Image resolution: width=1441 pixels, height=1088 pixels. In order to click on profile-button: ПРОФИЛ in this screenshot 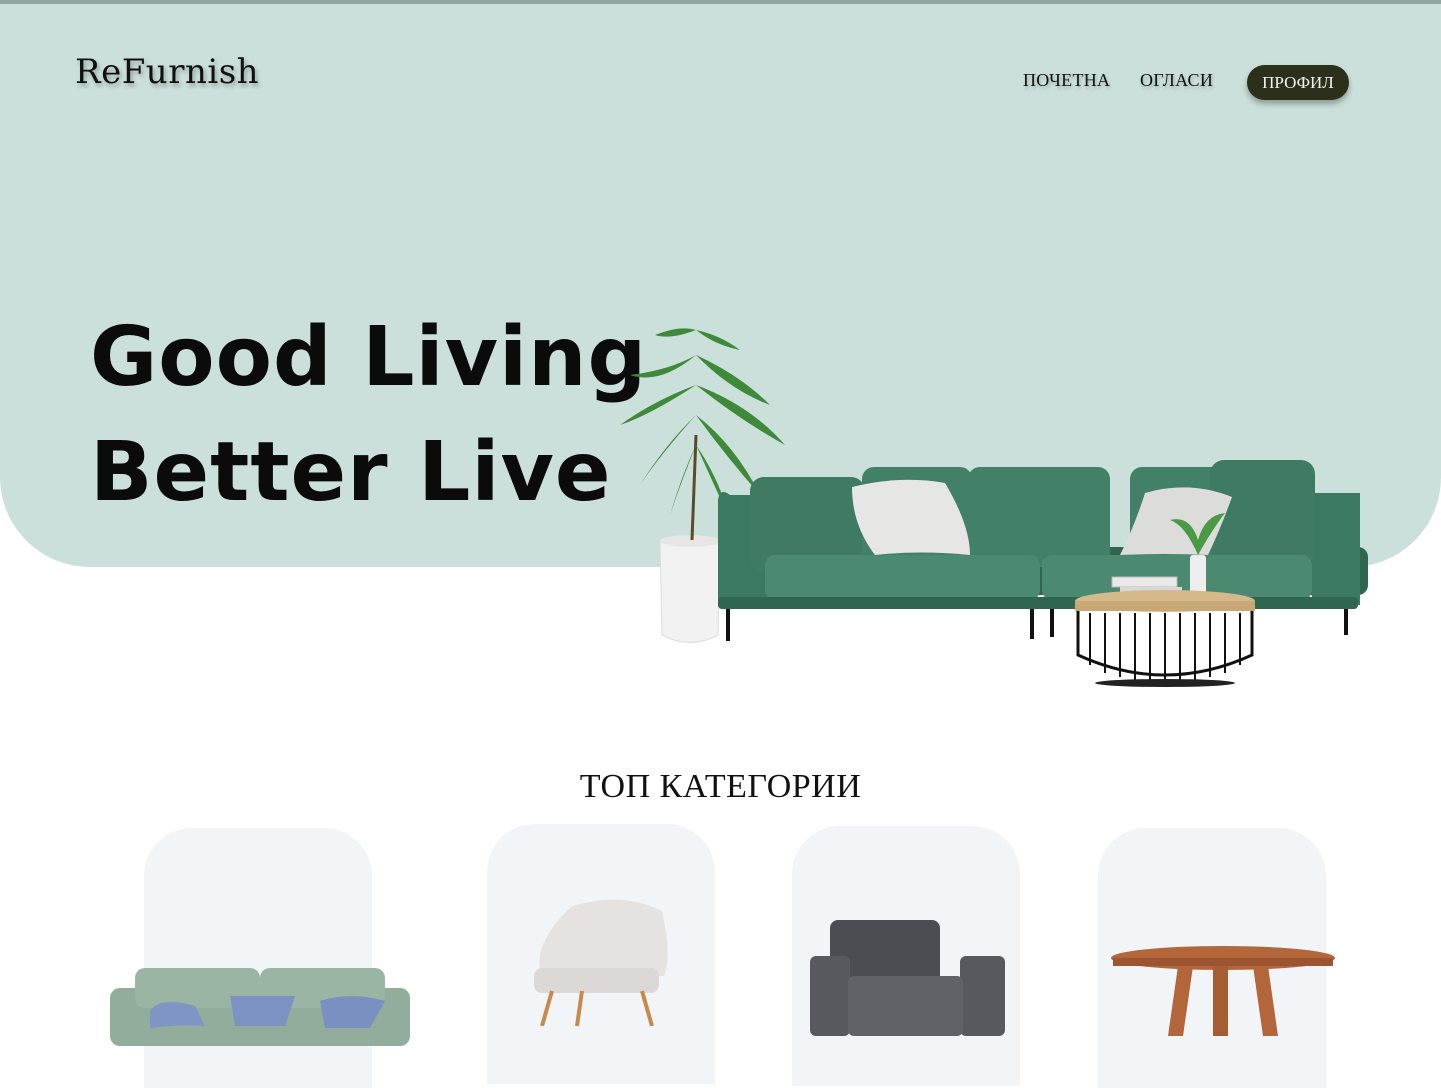, I will do `click(1298, 82)`.